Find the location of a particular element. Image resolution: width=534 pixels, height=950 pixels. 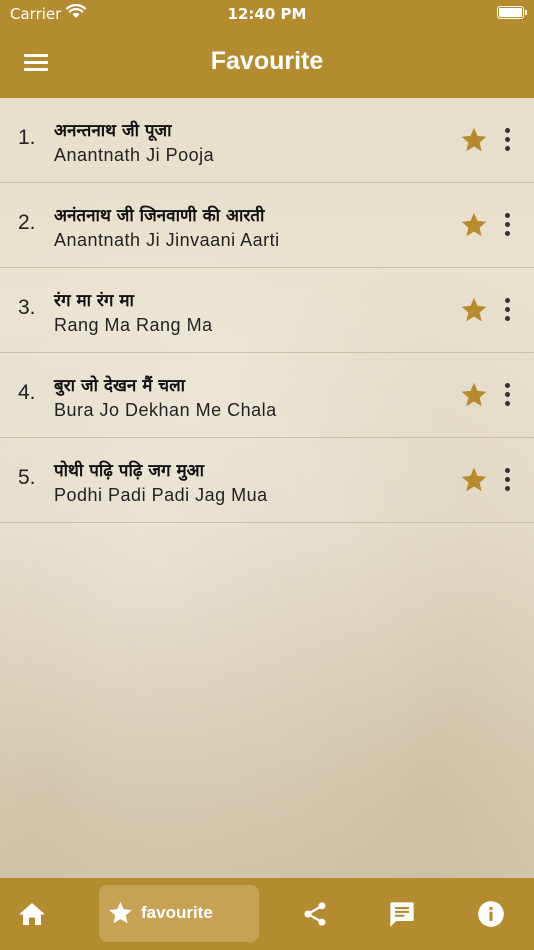

list-item: 1. अनन्तनाथ जी पूजा Anantnath Ji Pooja is located at coordinates (267, 140).